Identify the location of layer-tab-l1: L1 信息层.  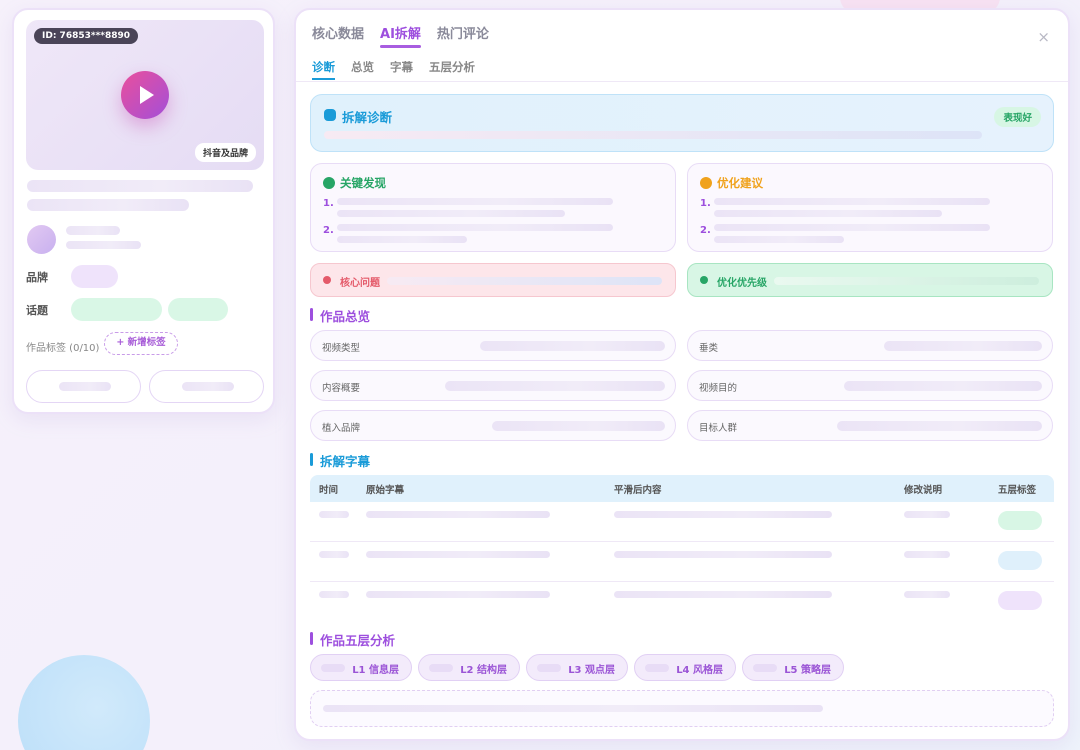
(361, 667).